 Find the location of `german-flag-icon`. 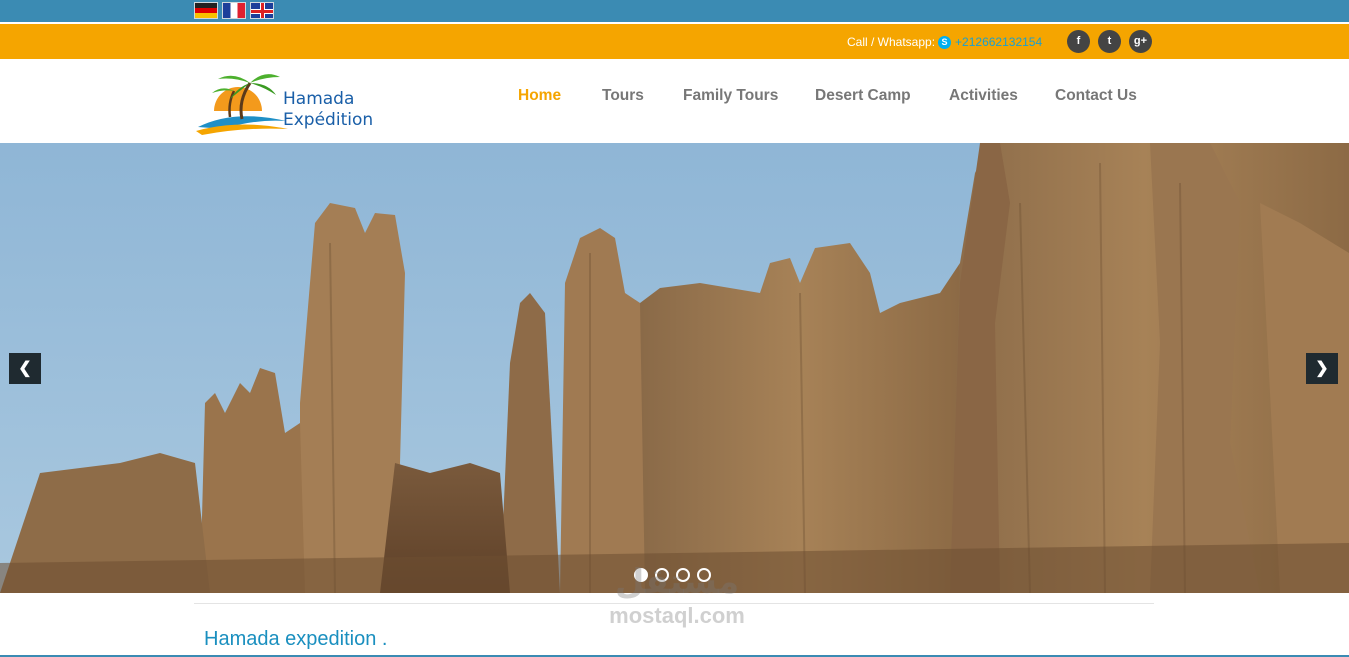

german-flag-icon is located at coordinates (206, 10).